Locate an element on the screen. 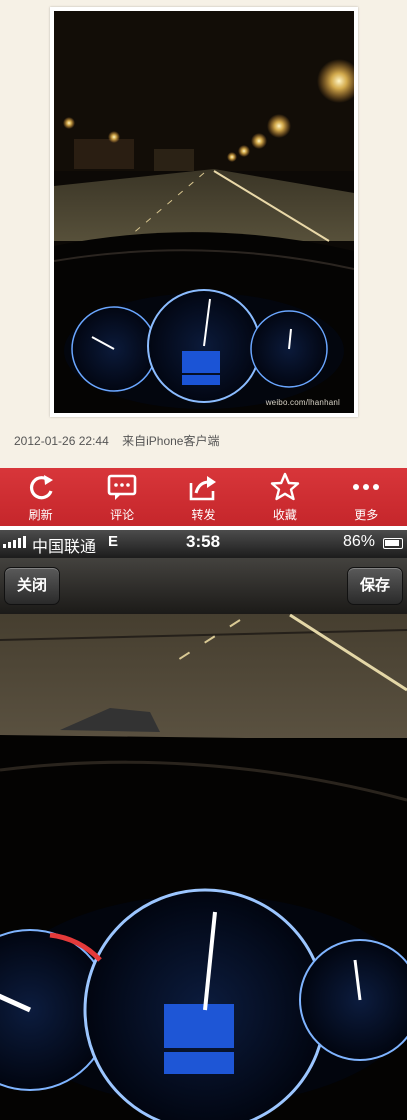 The image size is (407, 1120). more-label: 更多 is located at coordinates (366, 515).